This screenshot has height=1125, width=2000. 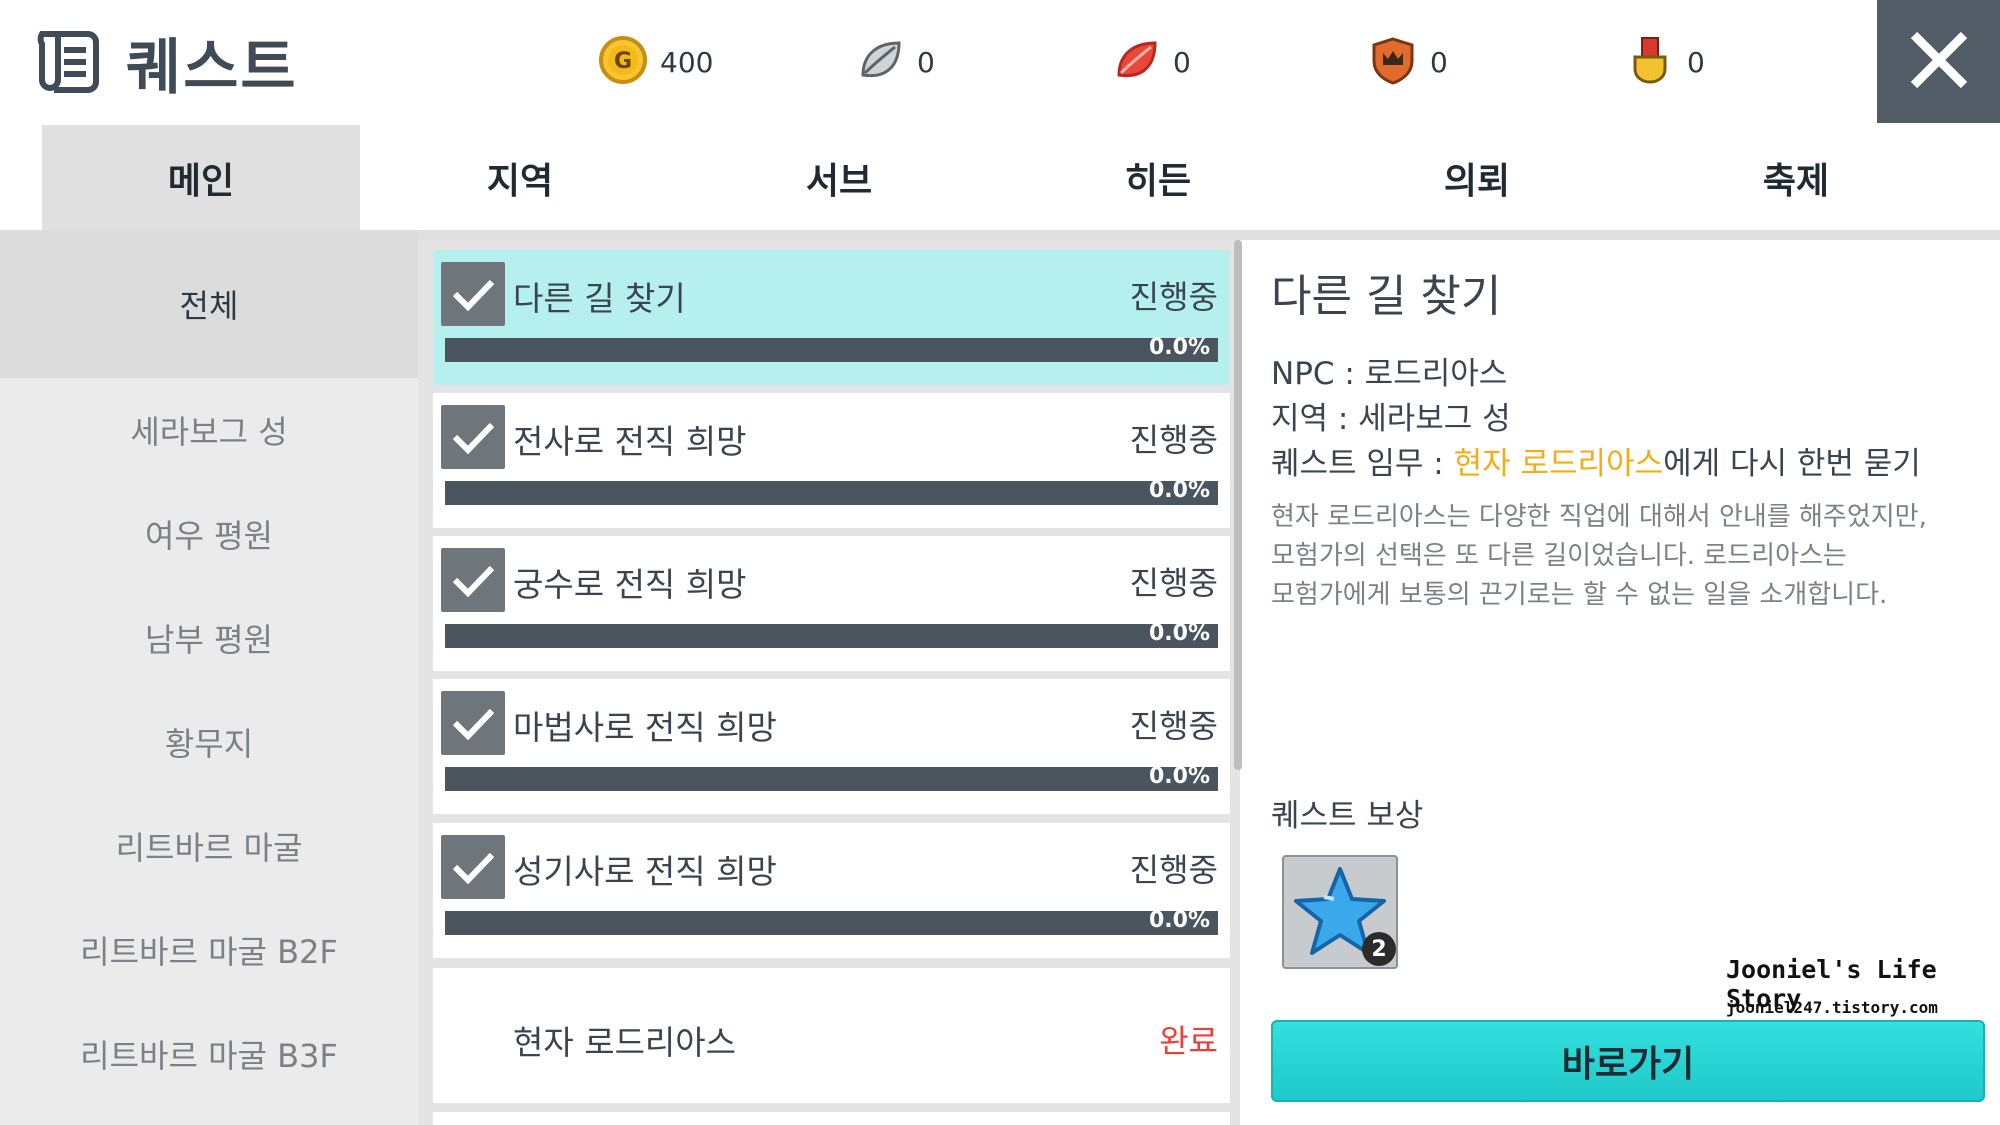 I want to click on quest-row: 궁수로 전직 희망 진행중 0.0%, so click(x=831, y=603).